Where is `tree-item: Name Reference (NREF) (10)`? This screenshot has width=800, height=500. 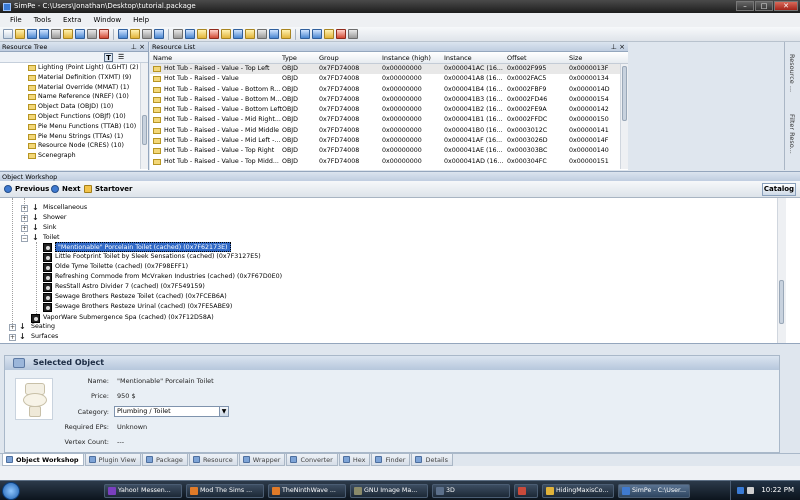 tree-item: Name Reference (NREF) (10) is located at coordinates (74, 97).